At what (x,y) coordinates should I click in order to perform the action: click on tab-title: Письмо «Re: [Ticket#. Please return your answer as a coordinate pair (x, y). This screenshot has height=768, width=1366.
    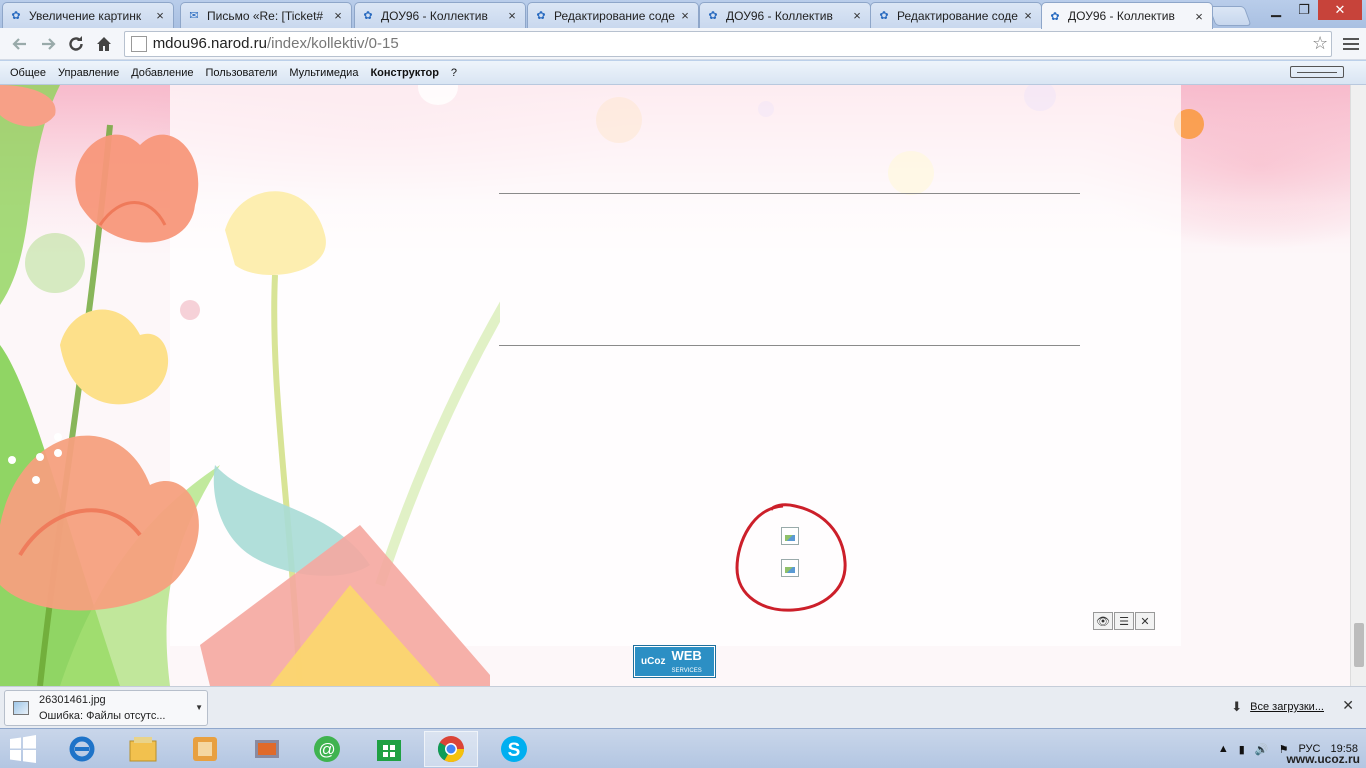
    Looking at the image, I should click on (265, 15).